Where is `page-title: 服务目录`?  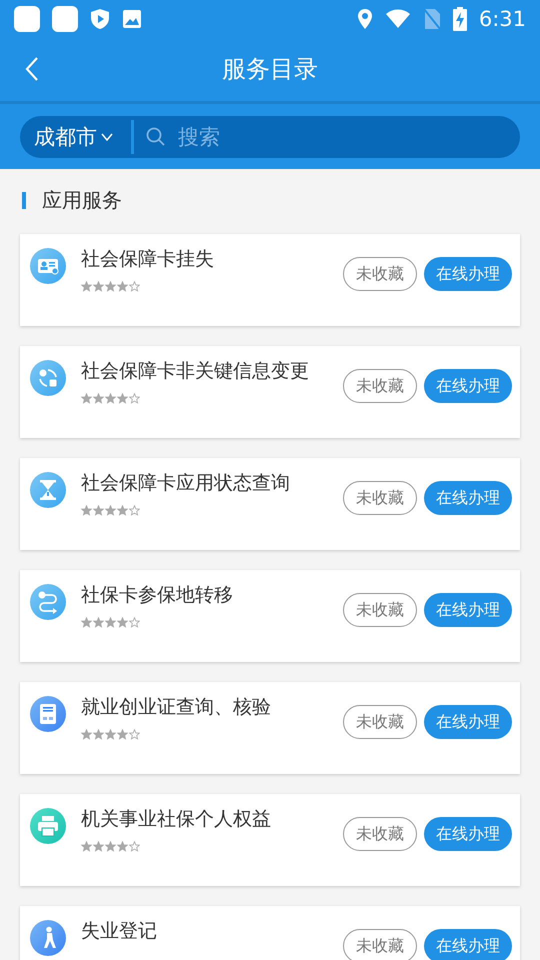 page-title: 服务目录 is located at coordinates (270, 69).